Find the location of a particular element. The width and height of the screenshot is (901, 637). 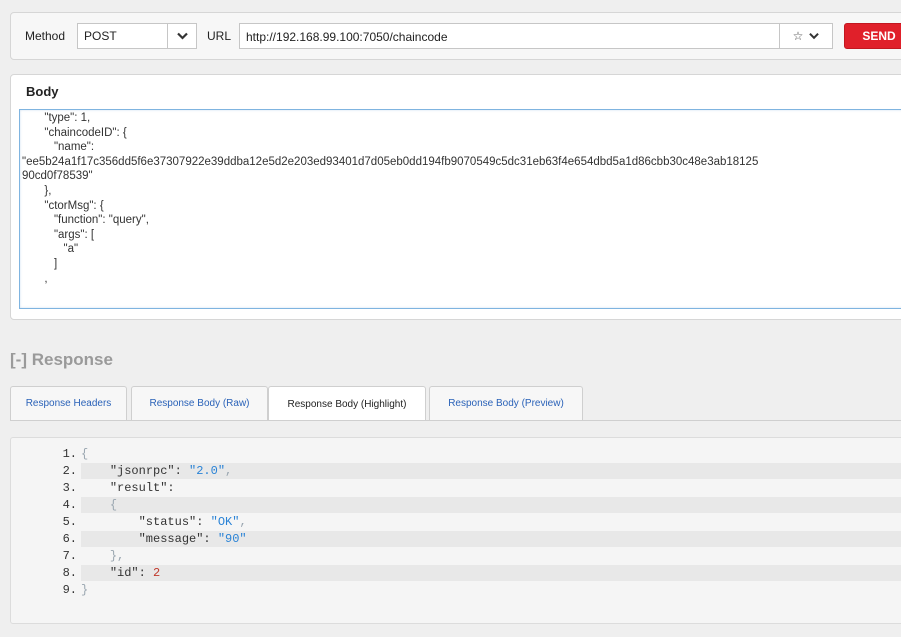

code-line: 2. "jsonrpc": "2.0", is located at coordinates (466, 471).